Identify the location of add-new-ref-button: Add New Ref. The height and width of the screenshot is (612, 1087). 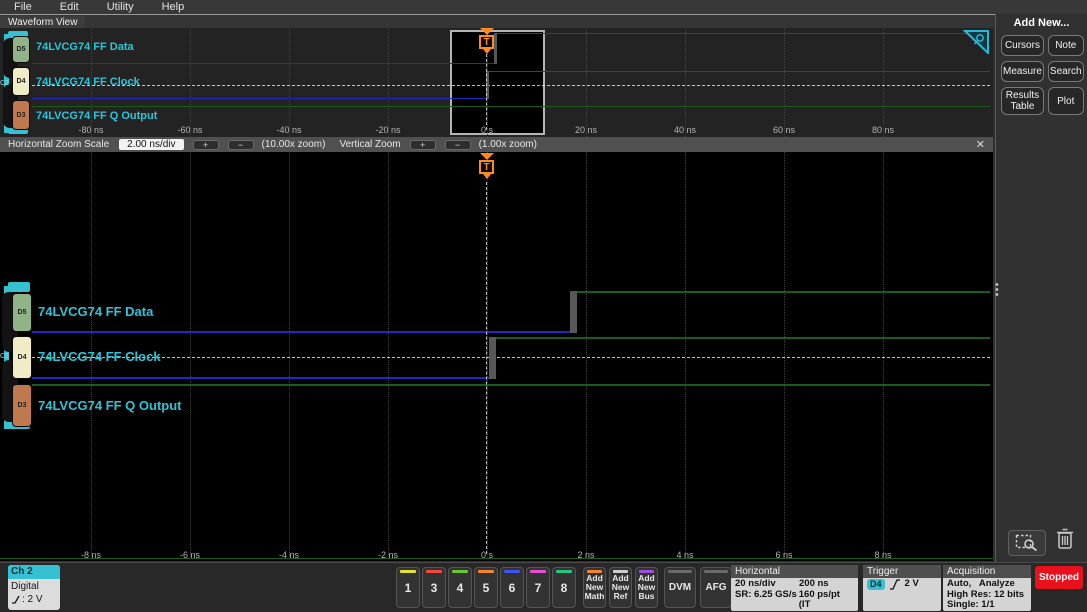
(620, 587).